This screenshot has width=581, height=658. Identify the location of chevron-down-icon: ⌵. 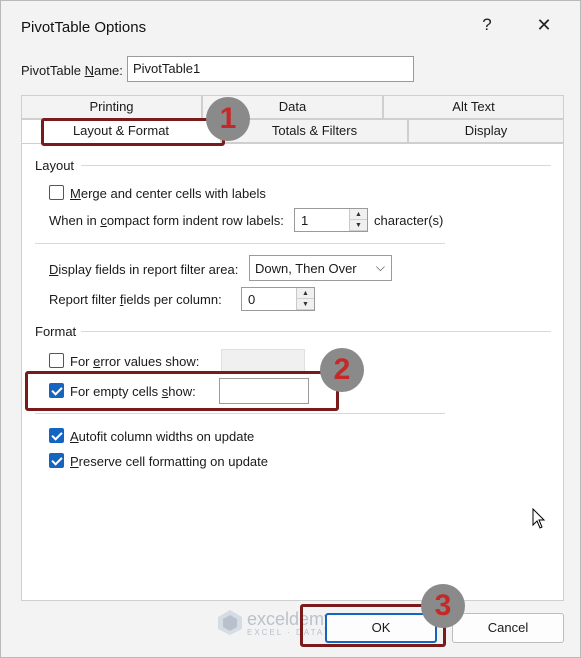
(380, 267).